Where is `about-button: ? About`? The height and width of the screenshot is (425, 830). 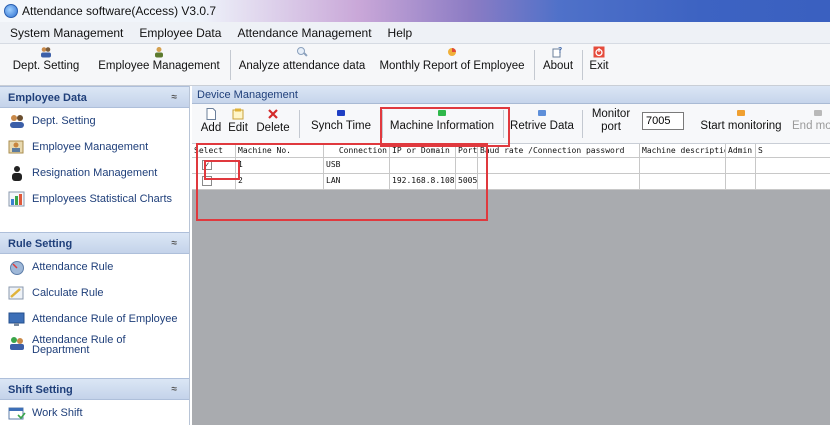
about-button: ? About is located at coordinates (558, 65).